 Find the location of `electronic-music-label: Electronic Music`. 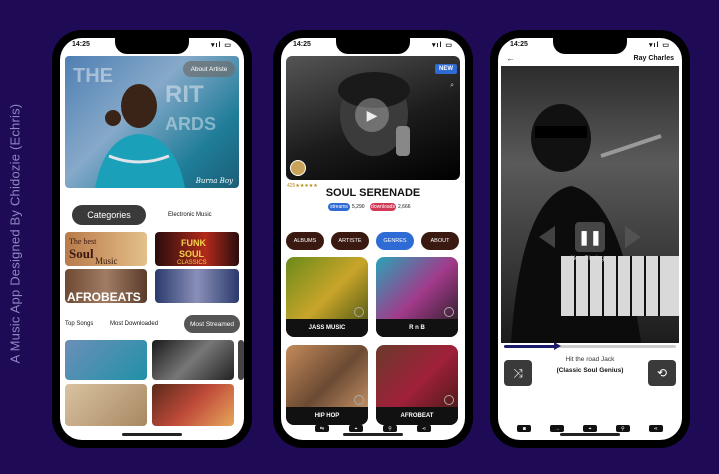

electronic-music-label: Electronic Music is located at coordinates (190, 215).